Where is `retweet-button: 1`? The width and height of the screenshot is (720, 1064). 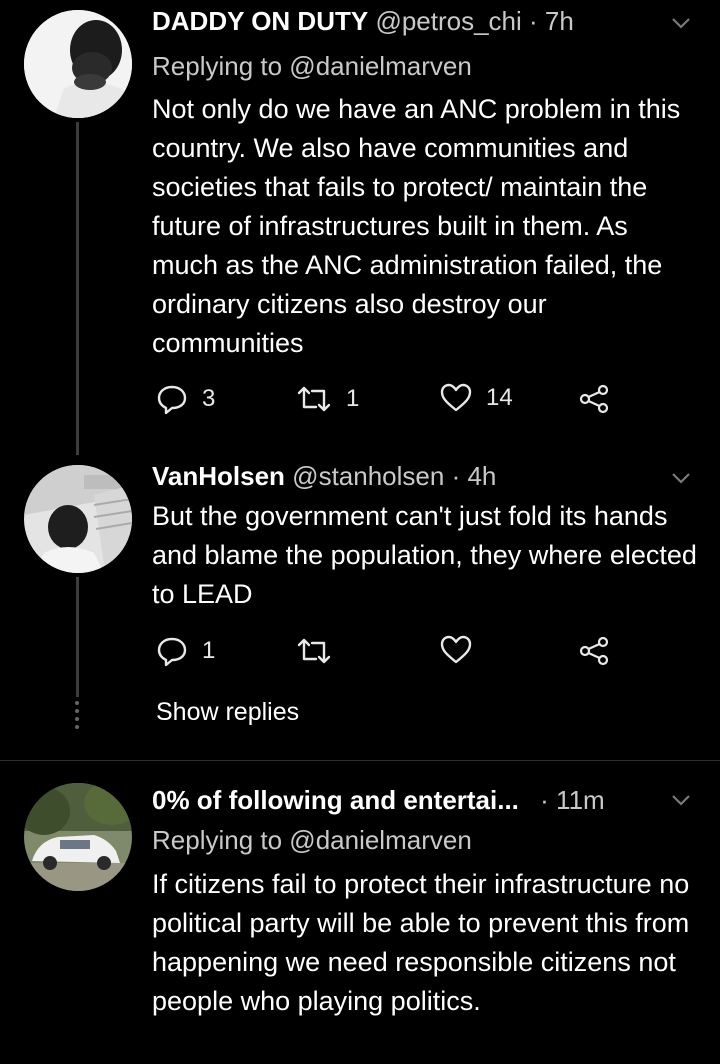
retweet-button: 1 is located at coordinates (327, 399).